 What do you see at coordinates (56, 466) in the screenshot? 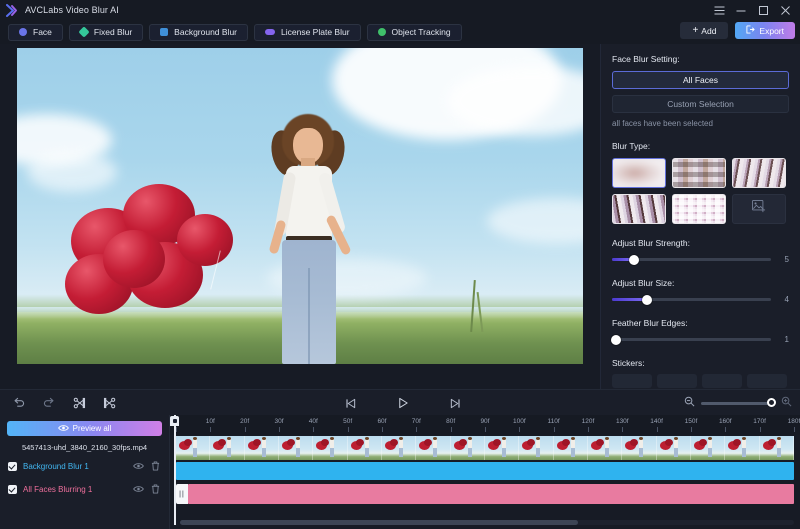
I see `layer-label: Background Blur 1` at bounding box center [56, 466].